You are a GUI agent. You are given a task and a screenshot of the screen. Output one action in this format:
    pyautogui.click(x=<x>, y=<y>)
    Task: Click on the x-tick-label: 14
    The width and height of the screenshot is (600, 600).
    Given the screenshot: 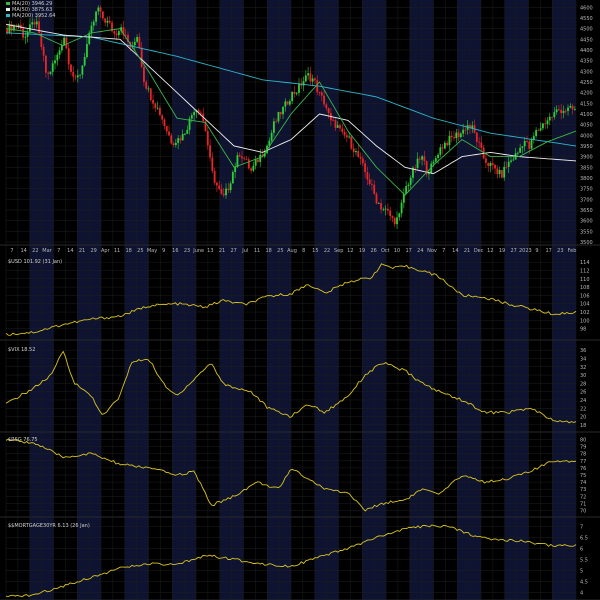 What is the action you would take?
    pyautogui.click(x=455, y=251)
    